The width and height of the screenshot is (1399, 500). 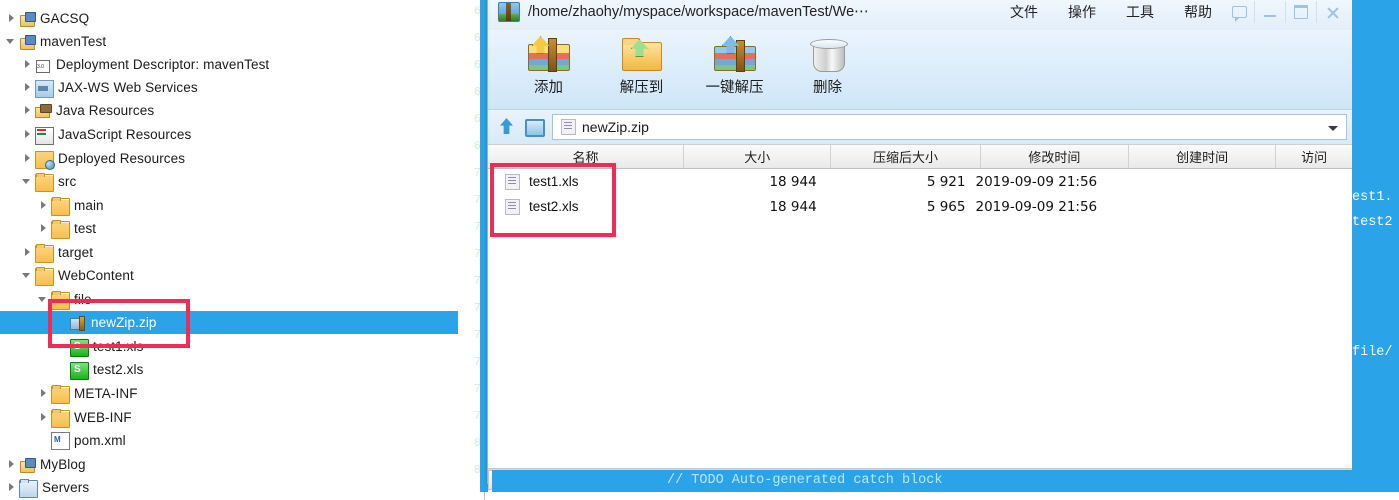 I want to click on one-click-extract-icon, so click(x=735, y=54).